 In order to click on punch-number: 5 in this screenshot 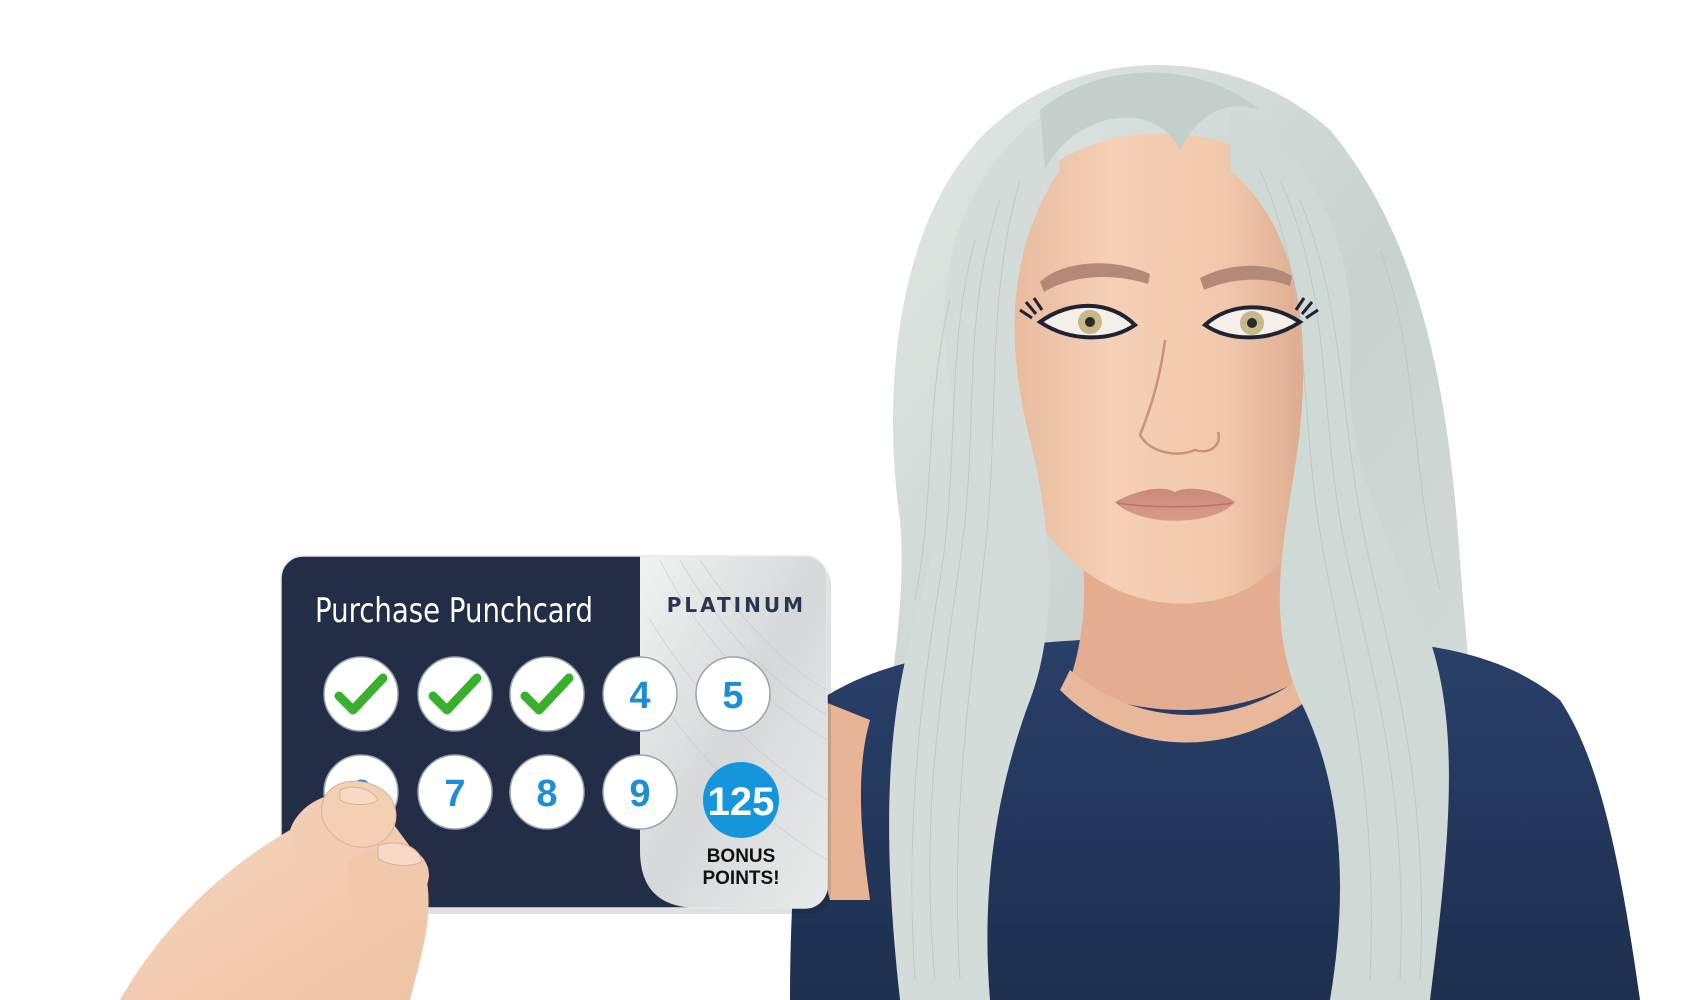, I will do `click(732, 696)`.